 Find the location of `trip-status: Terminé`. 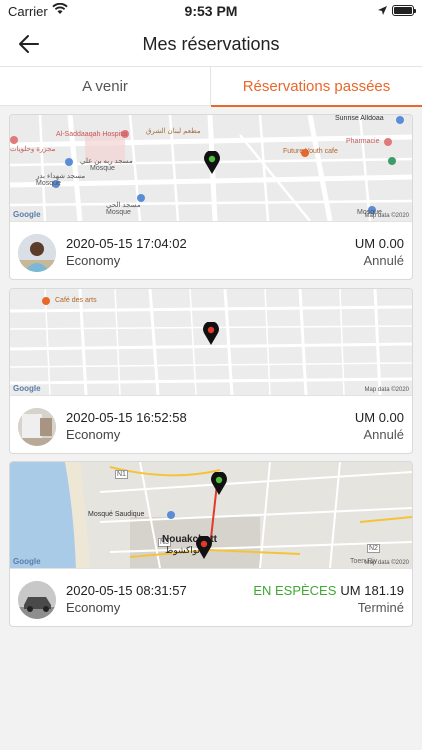

trip-status: Terminé is located at coordinates (380, 607).